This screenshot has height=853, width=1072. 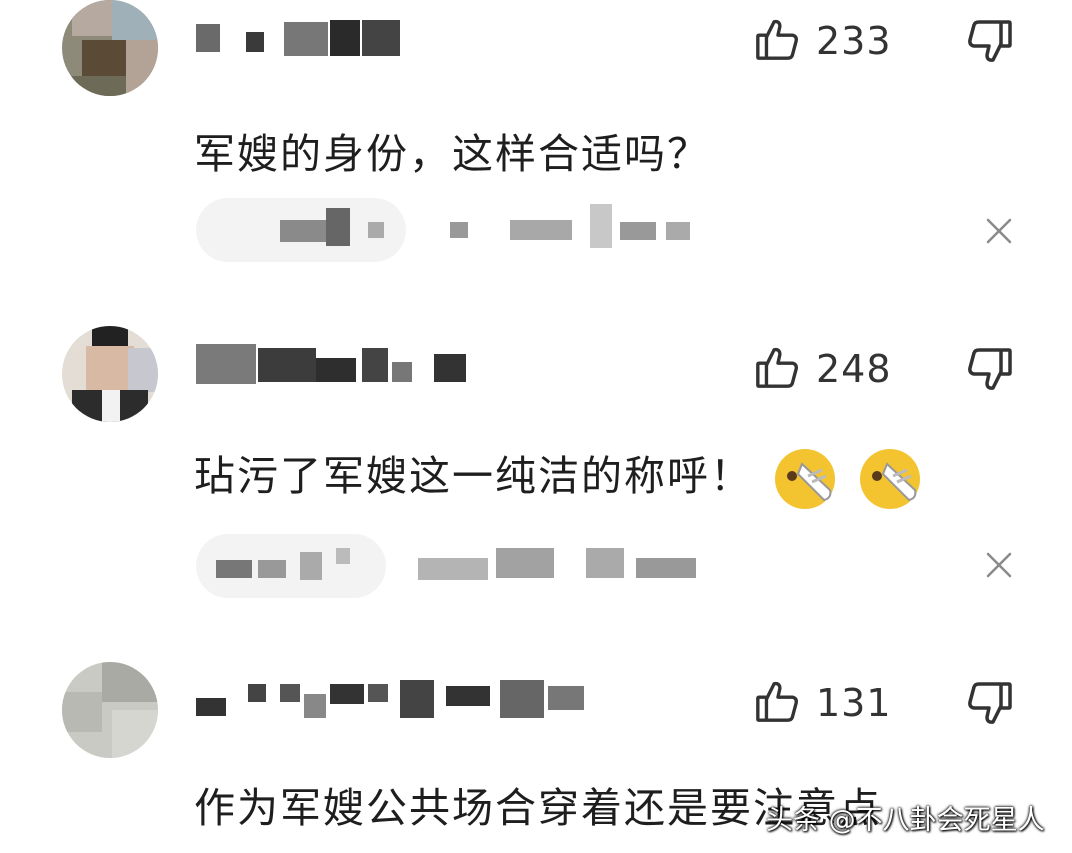 What do you see at coordinates (854, 369) in the screenshot?
I see `like-count: 248` at bounding box center [854, 369].